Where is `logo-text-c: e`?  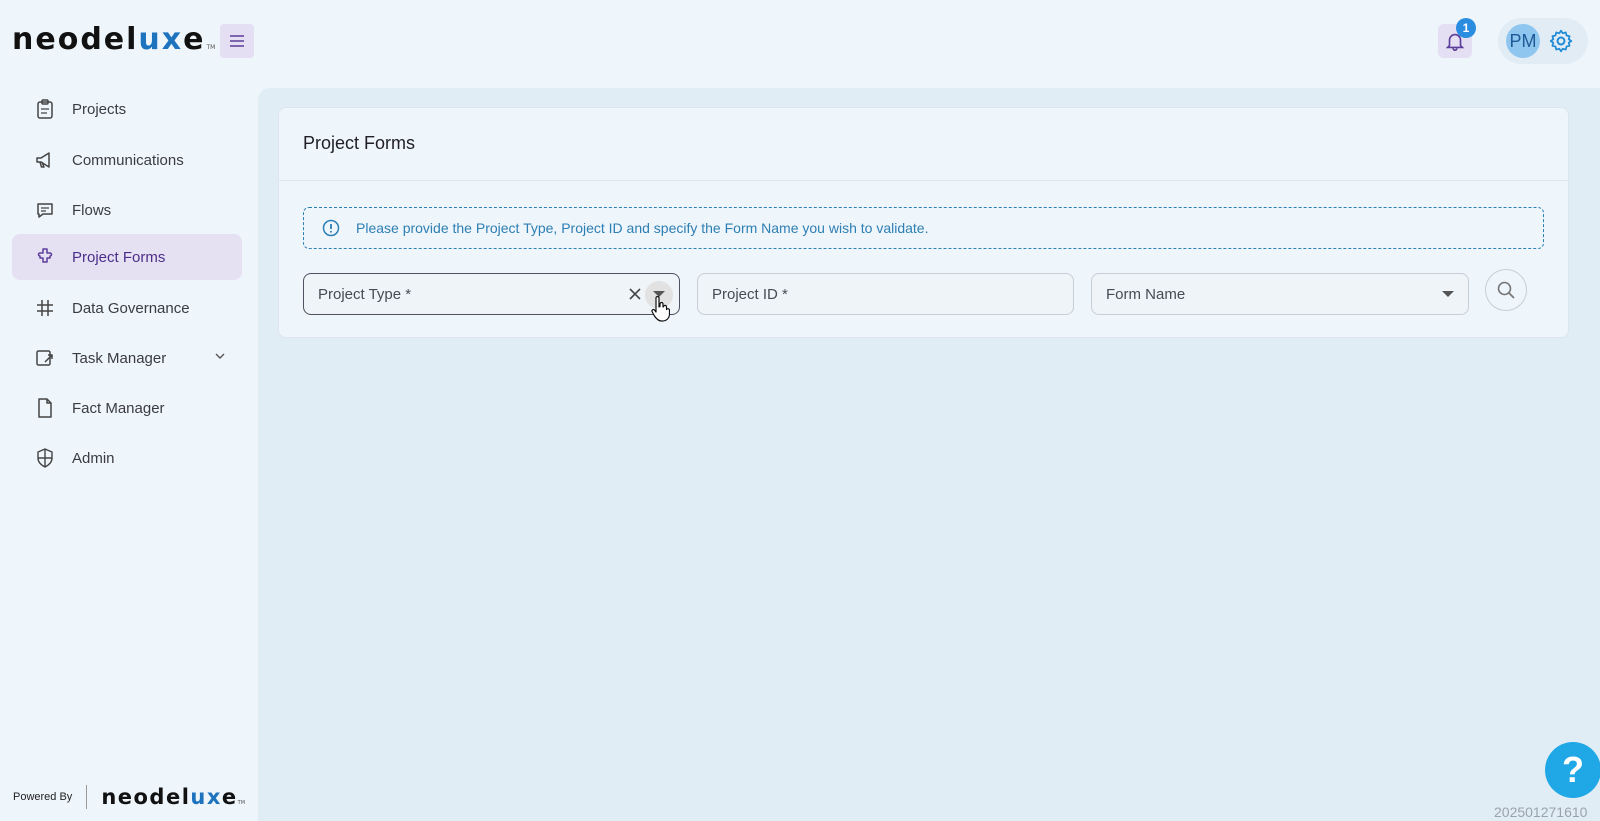
logo-text-c: e is located at coordinates (194, 39).